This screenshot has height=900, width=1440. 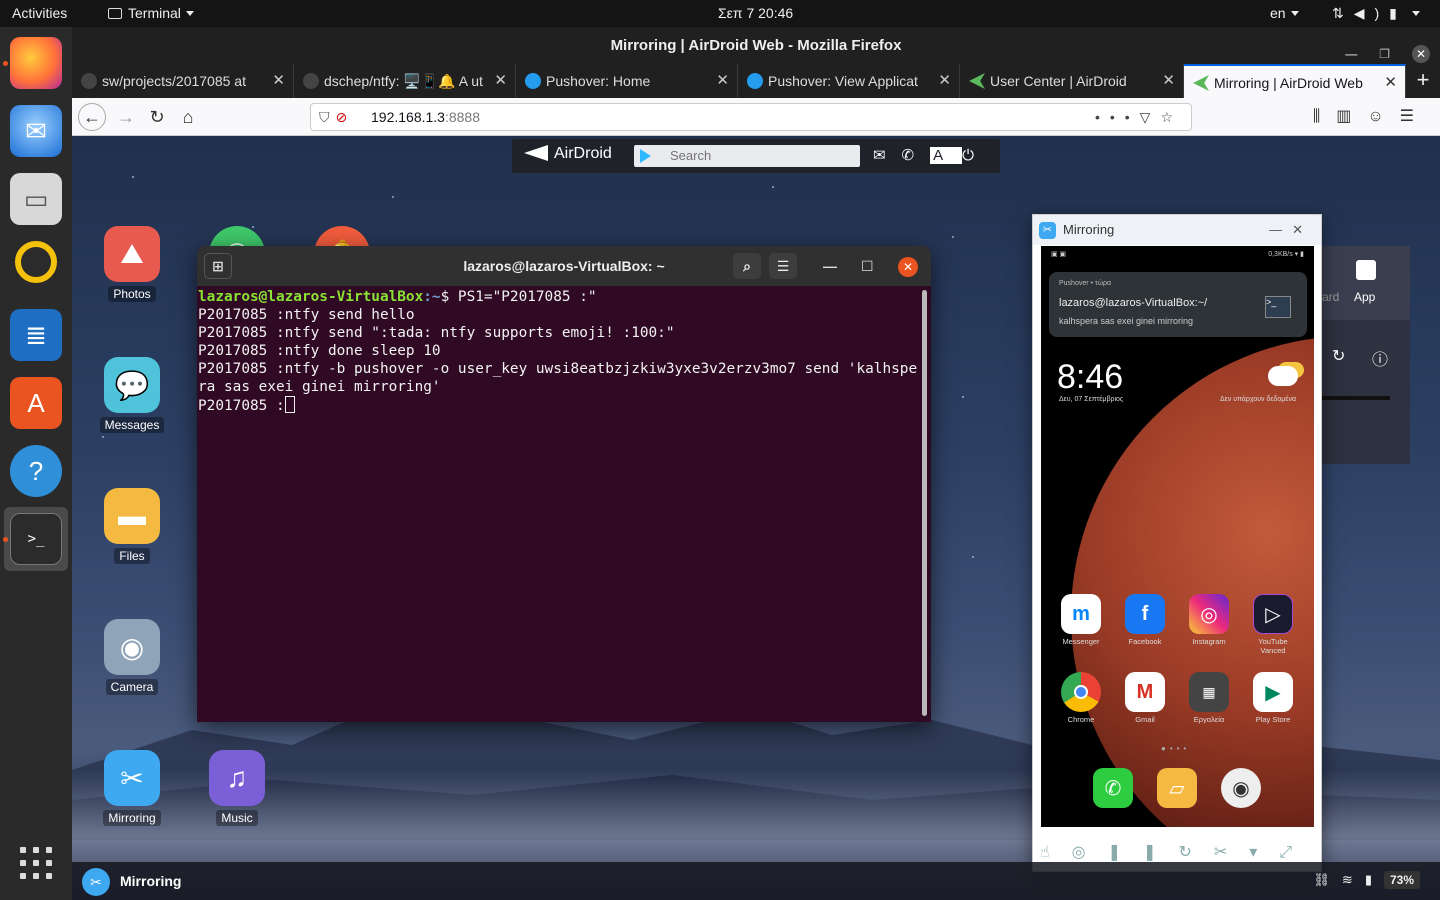 What do you see at coordinates (1090, 852) in the screenshot?
I see `view-mode-icon: ◎` at bounding box center [1090, 852].